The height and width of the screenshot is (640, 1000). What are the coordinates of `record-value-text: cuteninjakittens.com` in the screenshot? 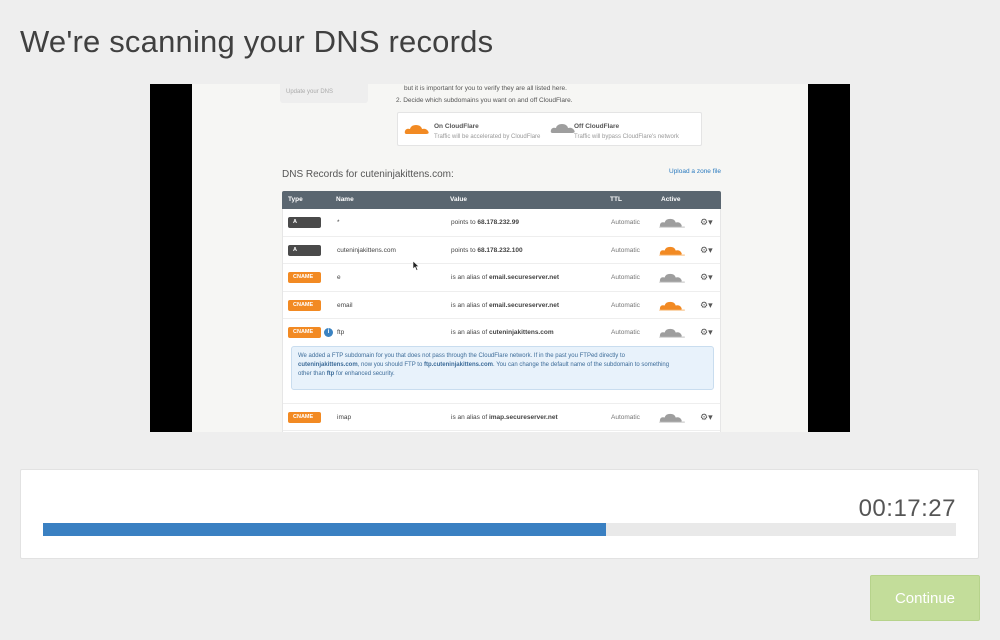 It's located at (521, 332).